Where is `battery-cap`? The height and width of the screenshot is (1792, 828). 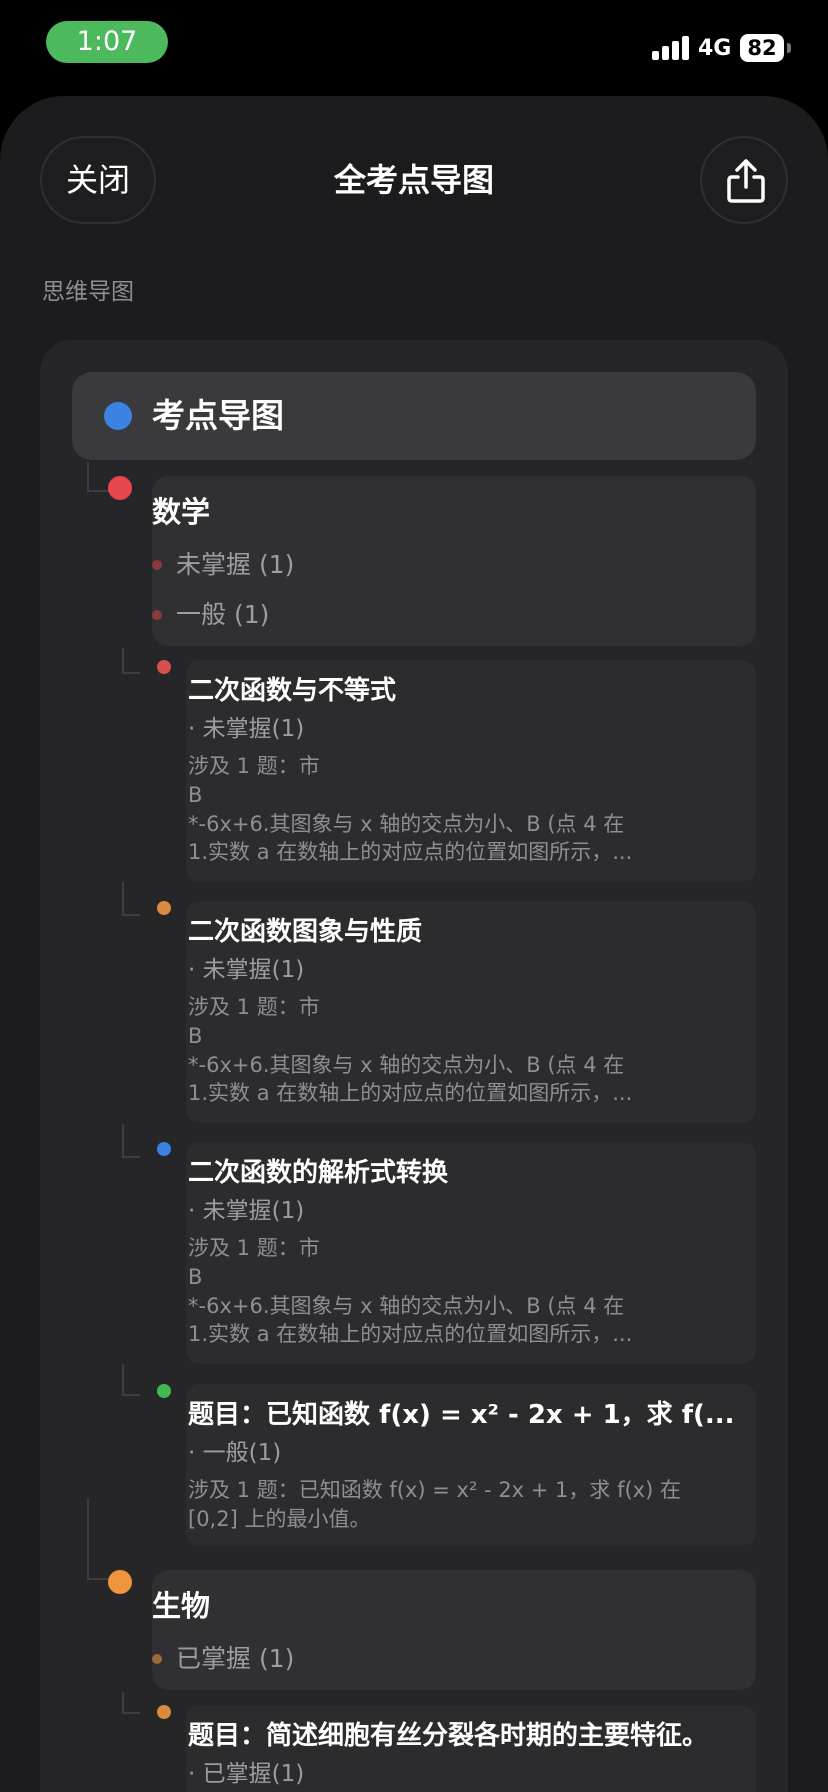 battery-cap is located at coordinates (789, 48).